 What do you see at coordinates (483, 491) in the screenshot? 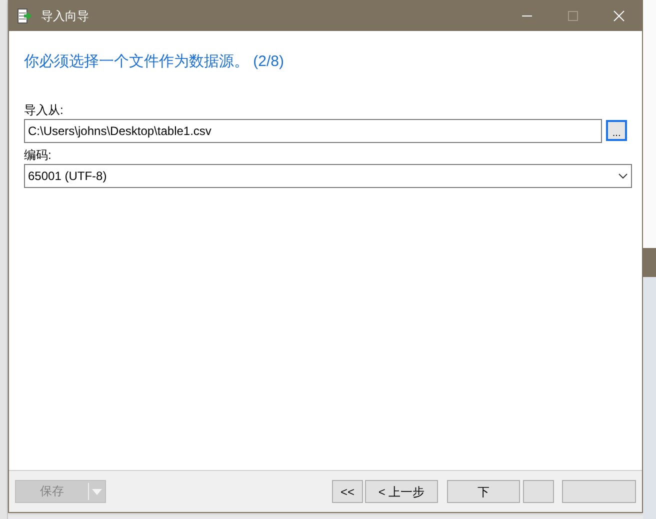
I see `wizard-button: 下` at bounding box center [483, 491].